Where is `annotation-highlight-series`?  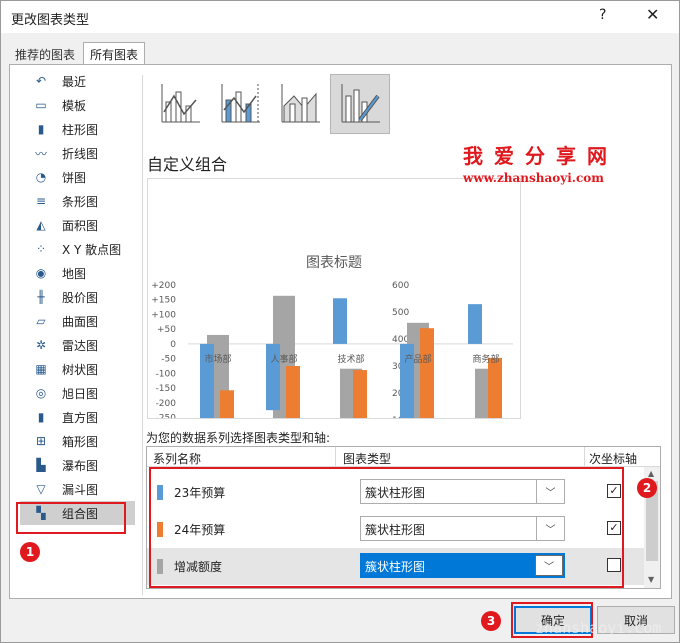
annotation-highlight-series is located at coordinates (386, 527).